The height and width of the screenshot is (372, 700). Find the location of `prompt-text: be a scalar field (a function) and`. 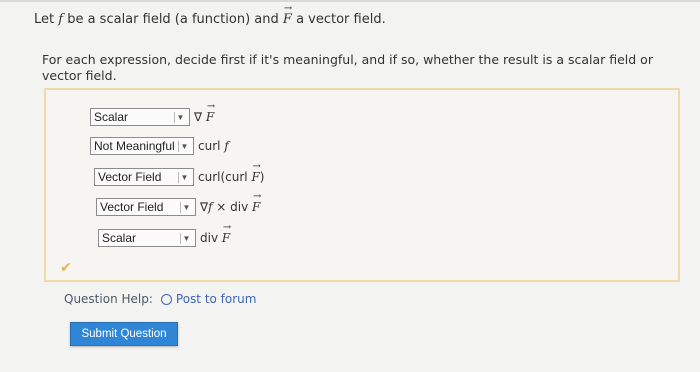

prompt-text: be a scalar field (a function) and is located at coordinates (173, 19).